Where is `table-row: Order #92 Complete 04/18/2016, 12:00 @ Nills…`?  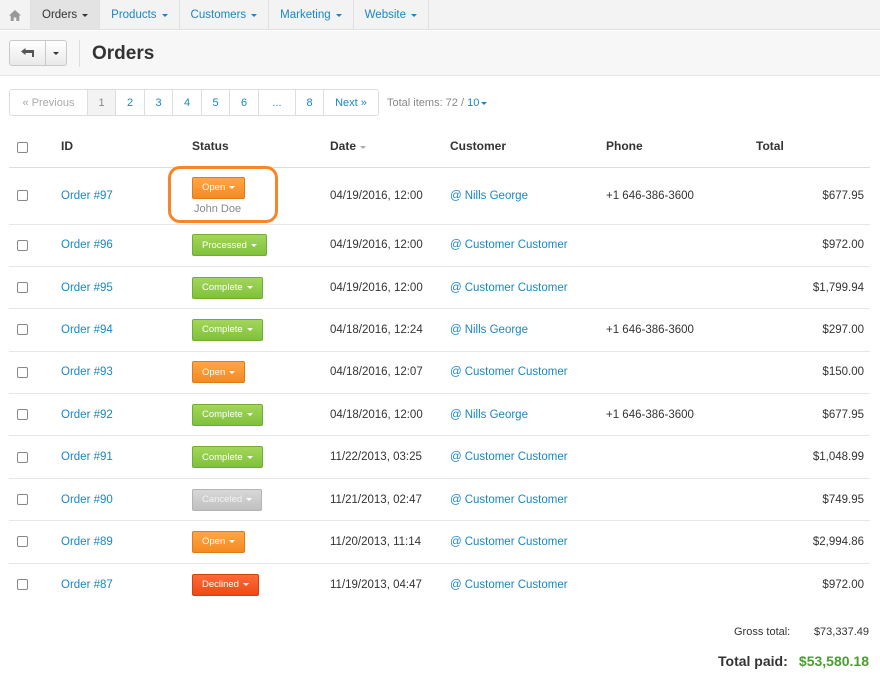 table-row: Order #92 Complete 04/18/2016, 12:00 @ Nills… is located at coordinates (439, 415).